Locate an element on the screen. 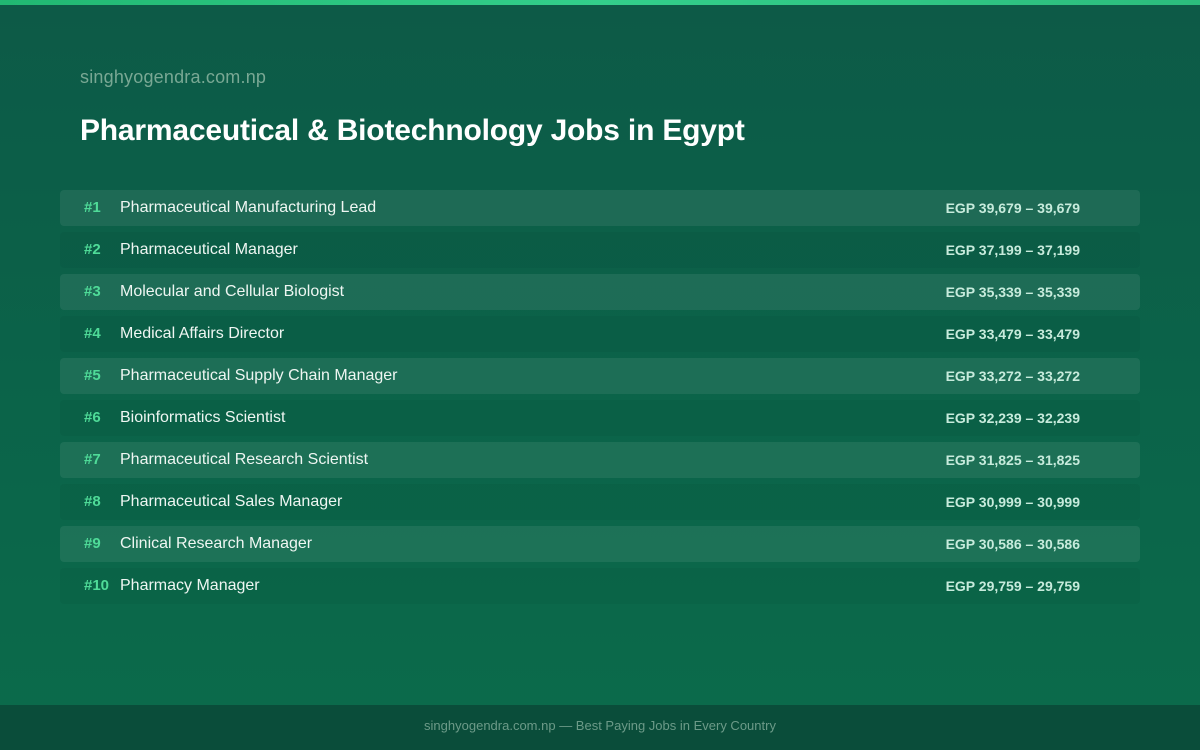 The height and width of the screenshot is (750, 1200). job-rank: #10 is located at coordinates (97, 585).